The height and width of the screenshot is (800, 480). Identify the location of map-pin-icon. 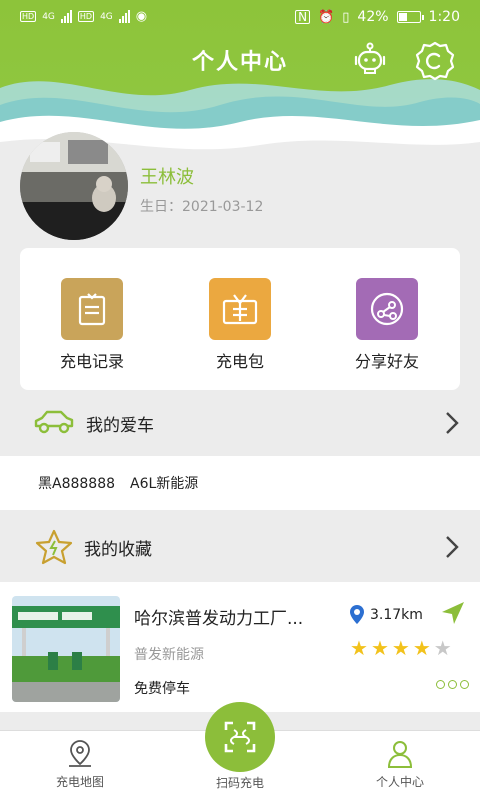
(80, 753).